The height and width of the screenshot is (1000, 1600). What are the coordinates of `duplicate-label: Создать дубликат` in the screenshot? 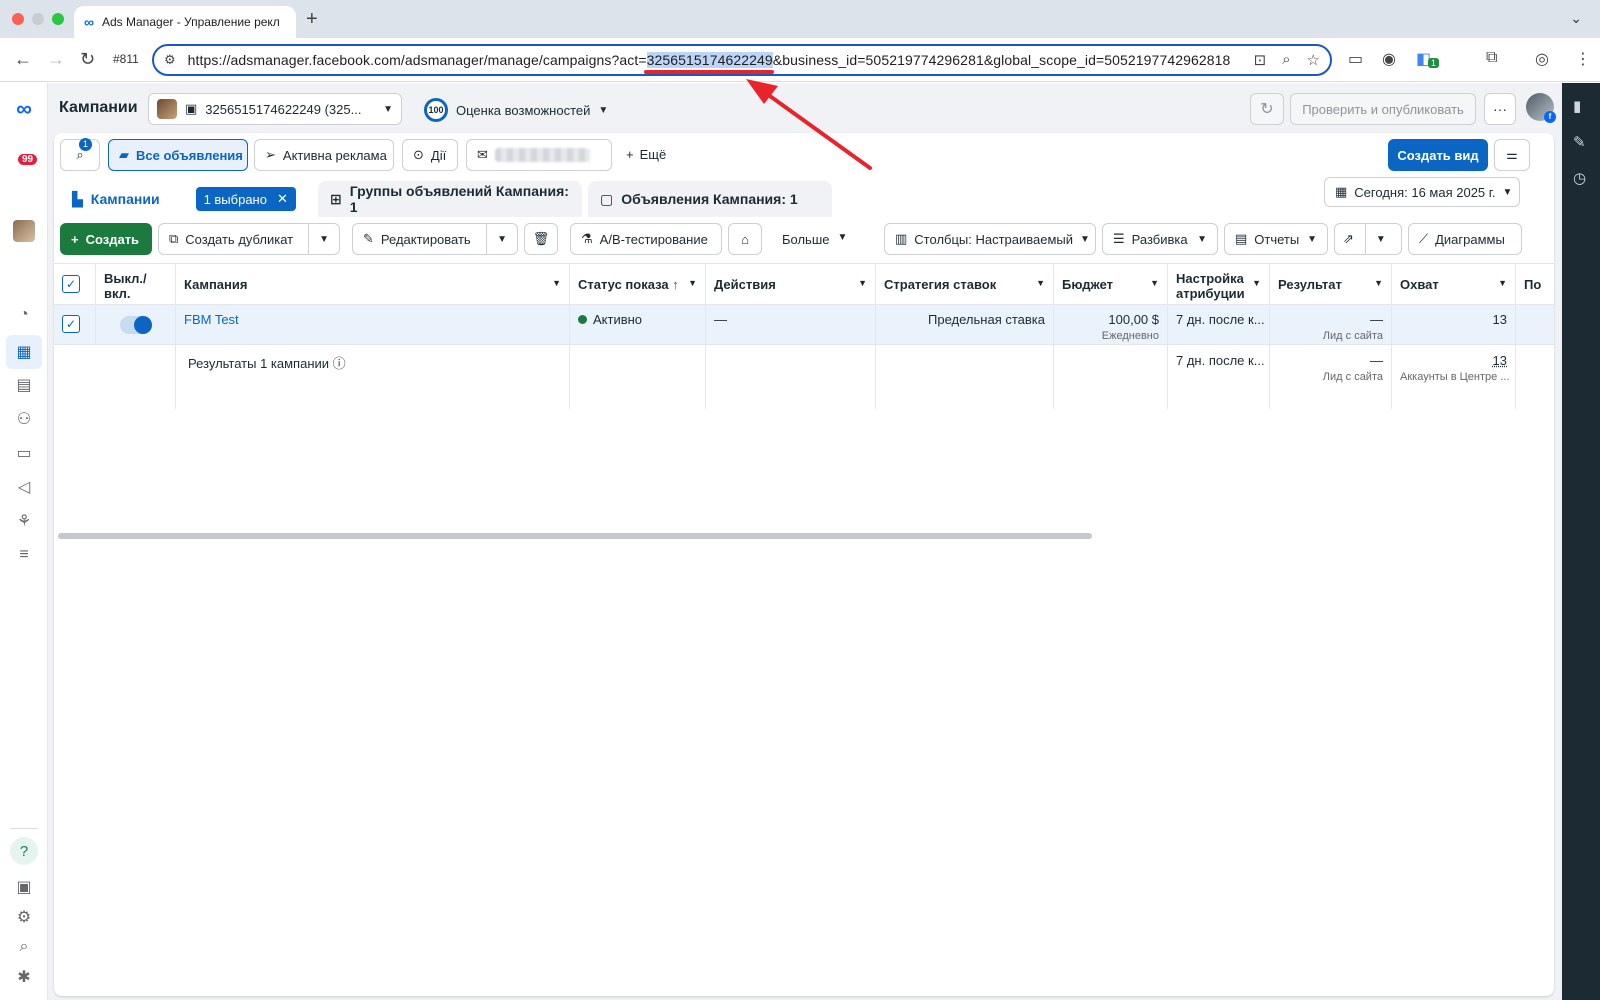 It's located at (239, 239).